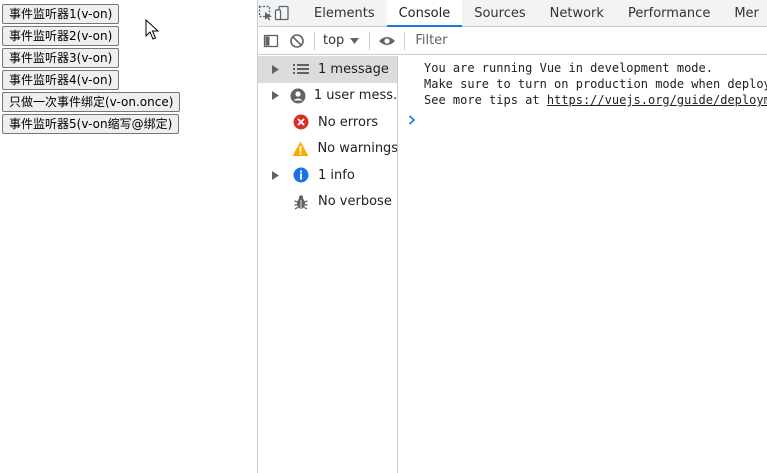 Image resolution: width=767 pixels, height=473 pixels. I want to click on sidebar-item-label: No errors, so click(348, 122).